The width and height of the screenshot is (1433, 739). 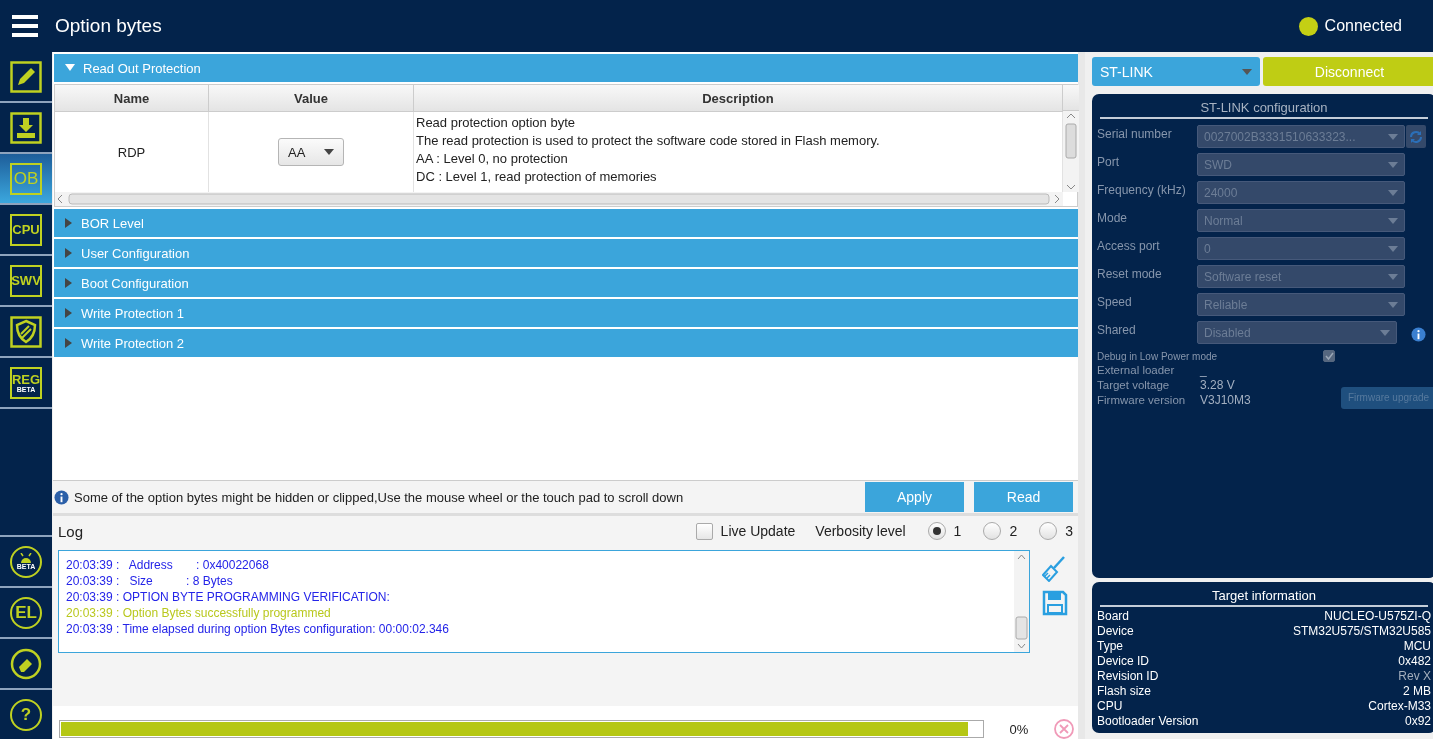 I want to click on select-field: Disabled, so click(x=1297, y=332).